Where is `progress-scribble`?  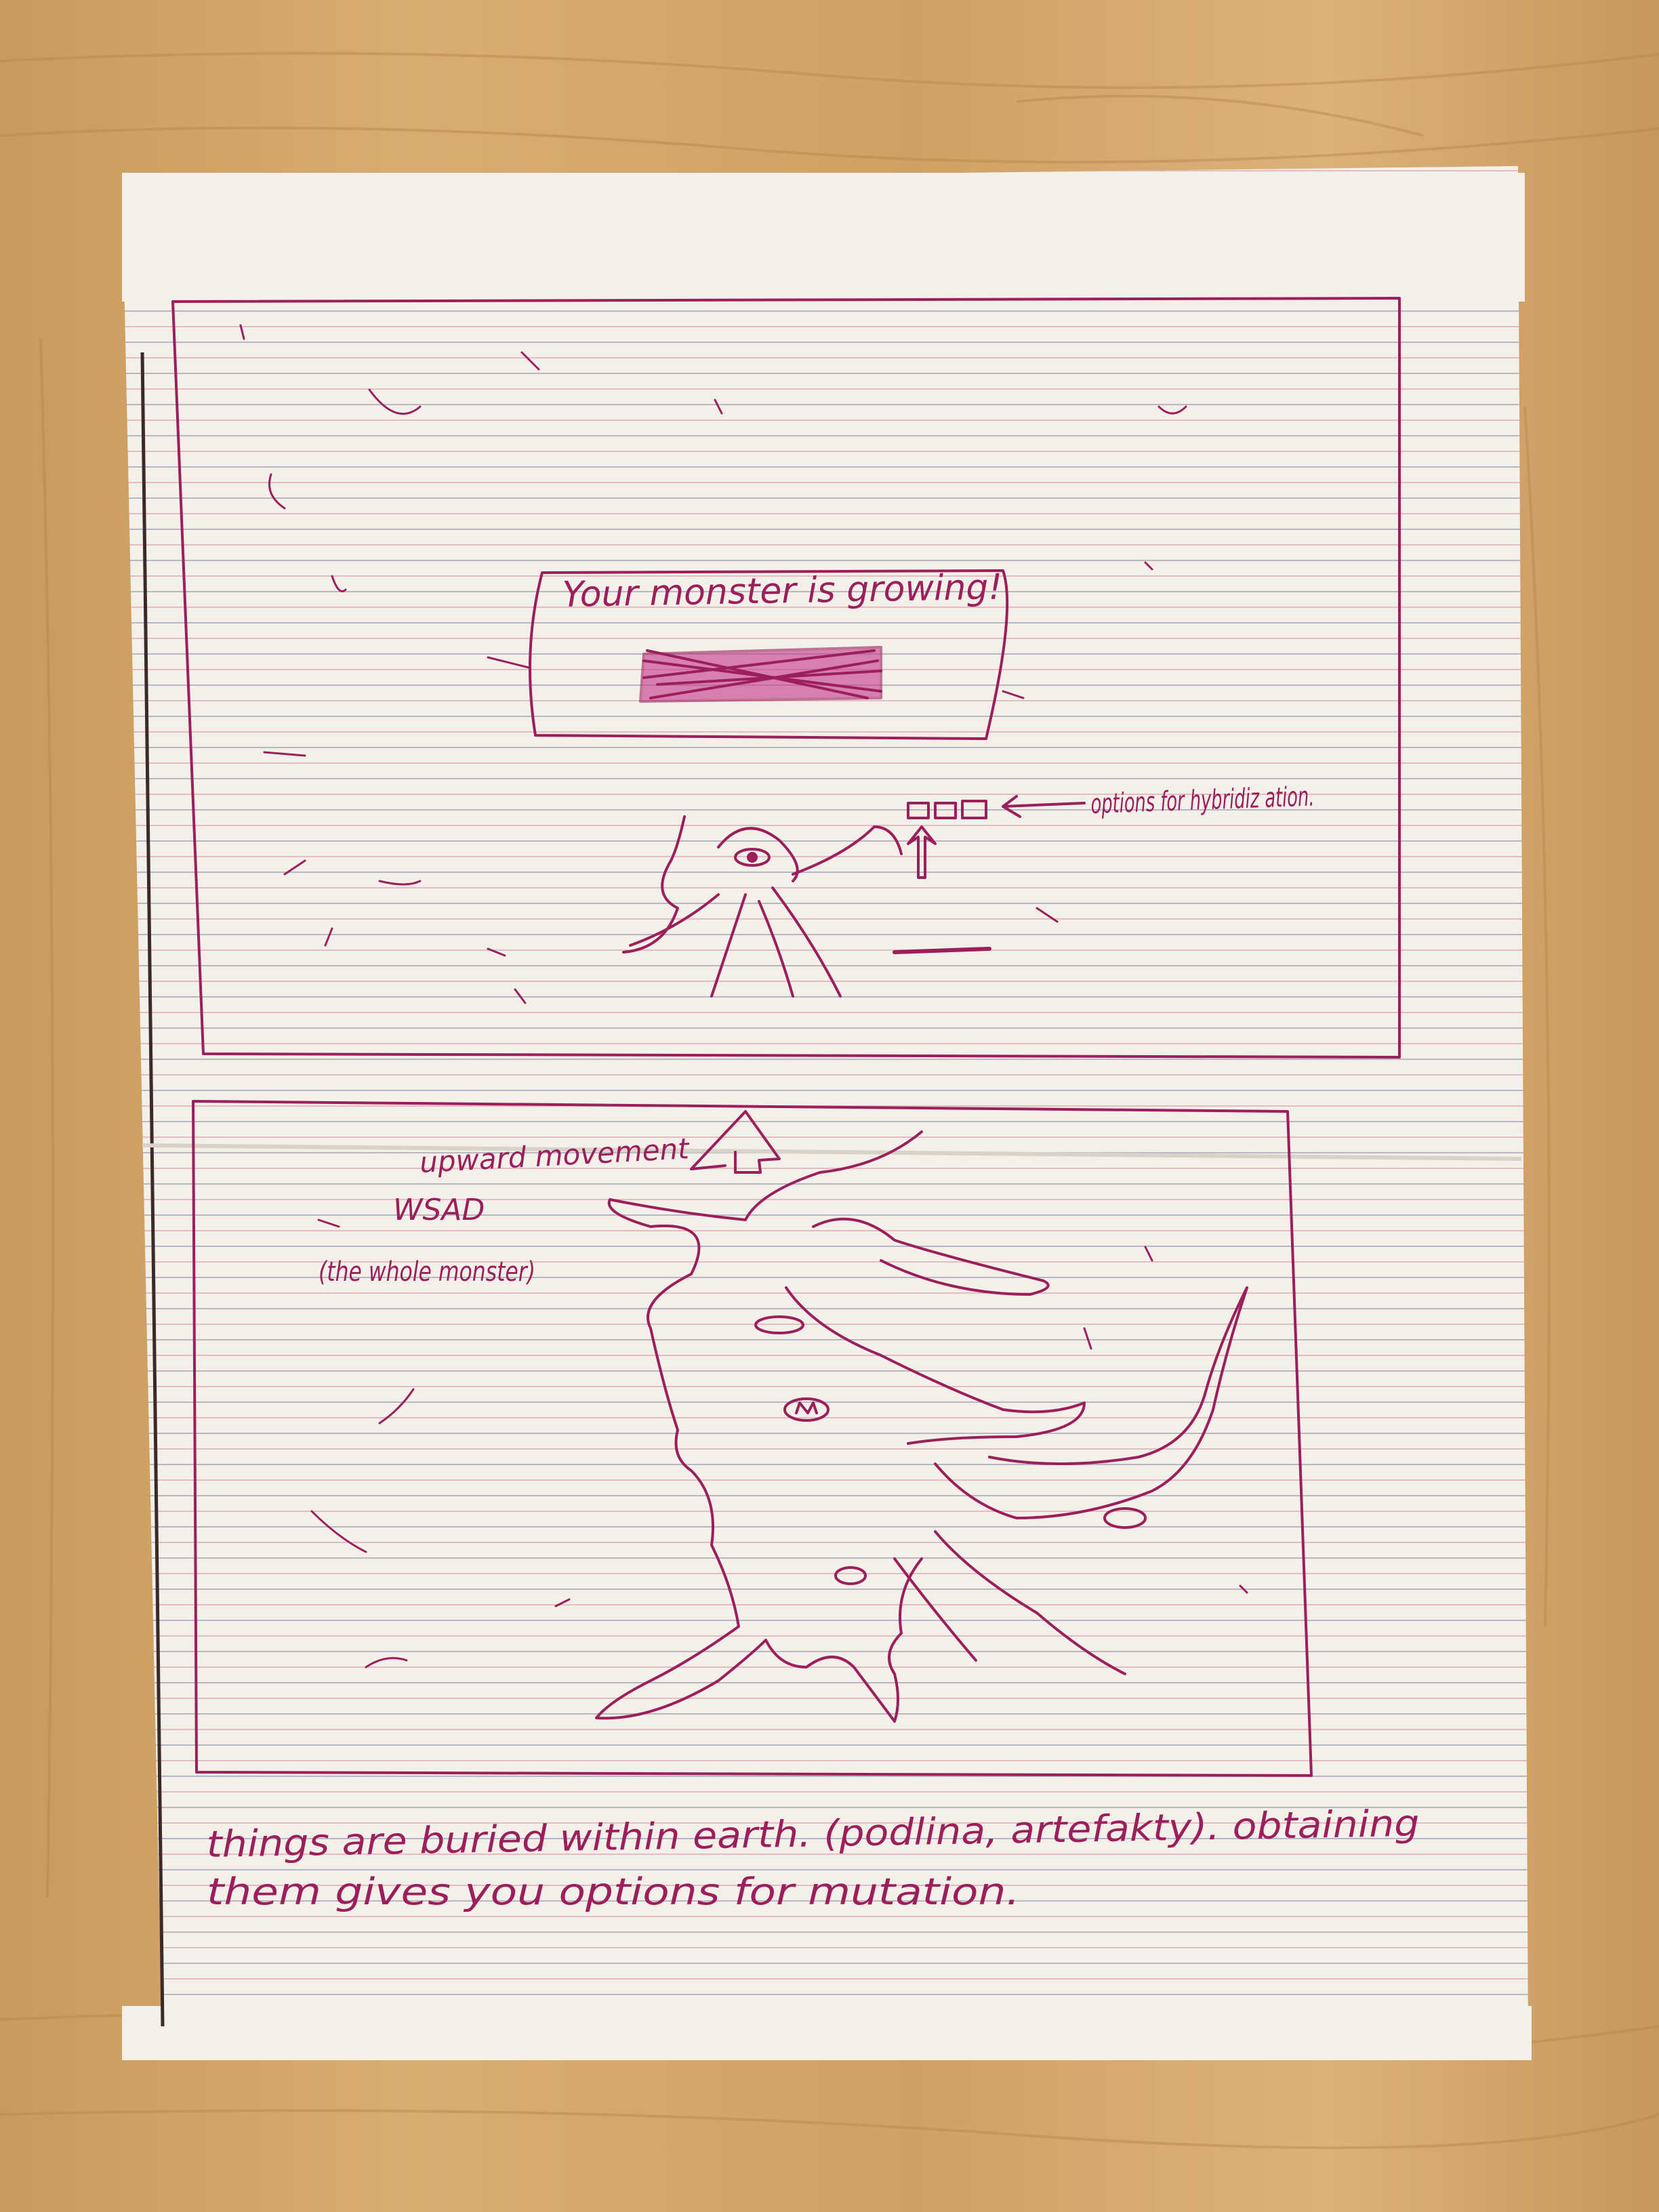
progress-scribble is located at coordinates (760, 675).